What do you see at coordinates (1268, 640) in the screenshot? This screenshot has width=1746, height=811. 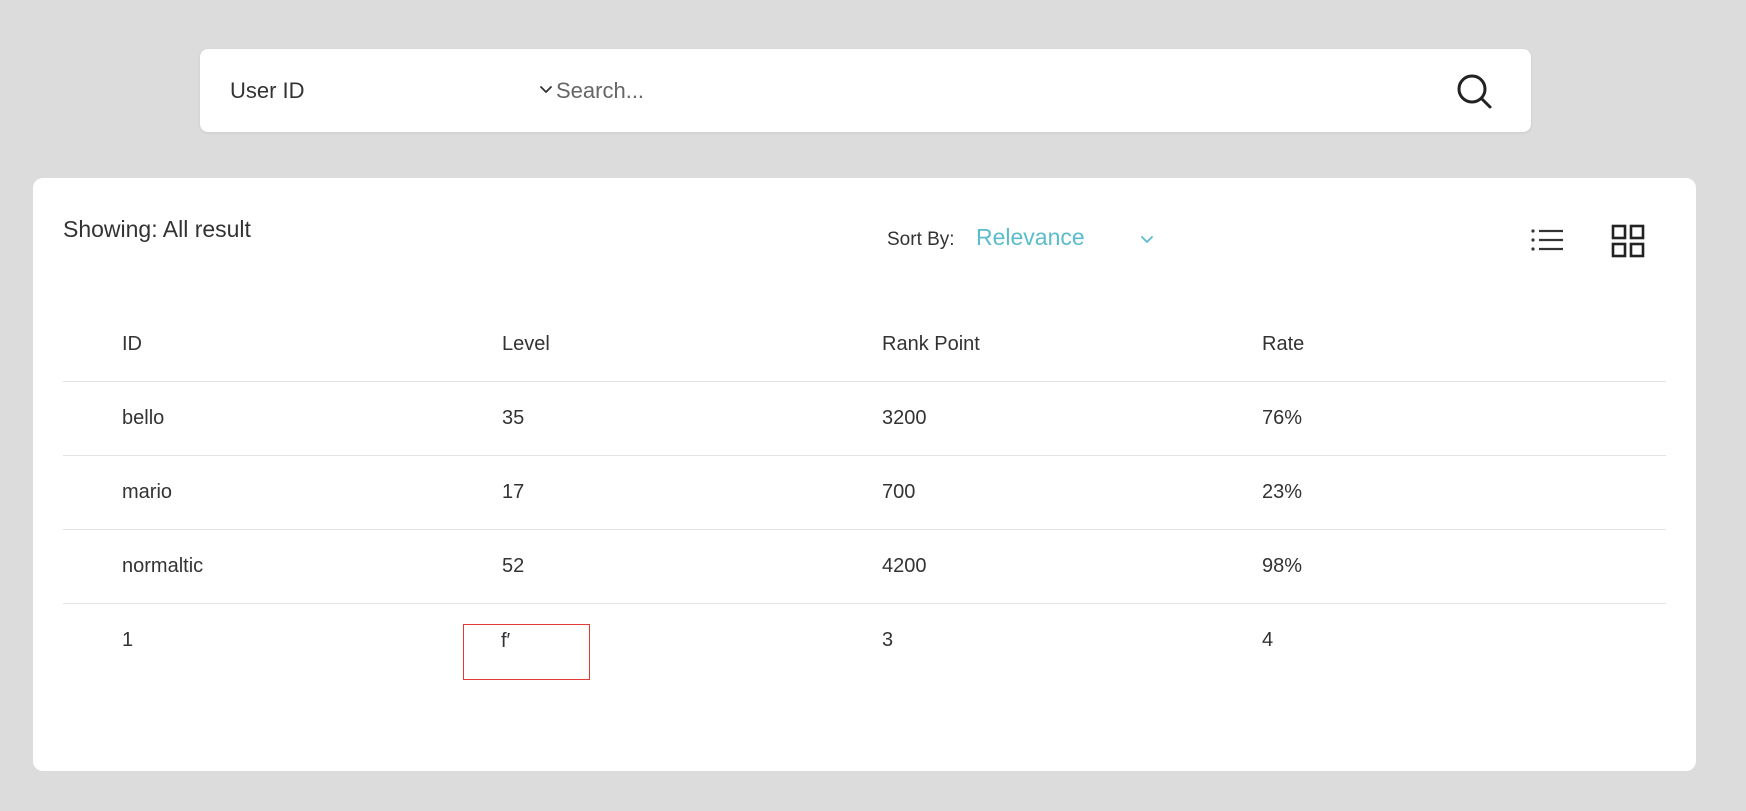 I see `cell-rate: 4` at bounding box center [1268, 640].